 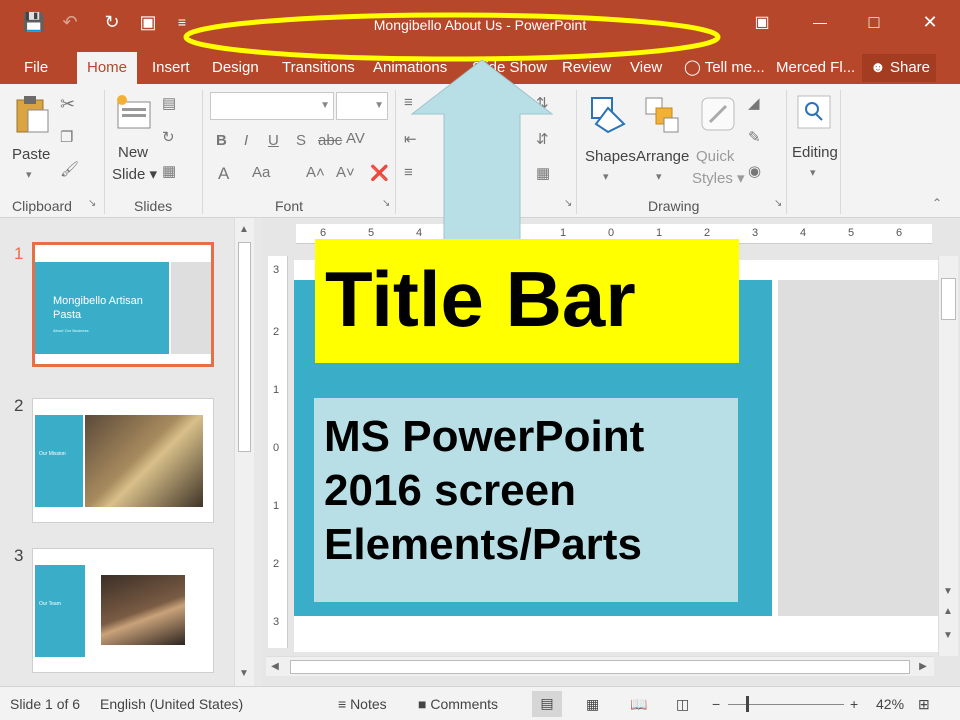 What do you see at coordinates (527, 301) in the screenshot?
I see `annotation-title: Title Bar` at bounding box center [527, 301].